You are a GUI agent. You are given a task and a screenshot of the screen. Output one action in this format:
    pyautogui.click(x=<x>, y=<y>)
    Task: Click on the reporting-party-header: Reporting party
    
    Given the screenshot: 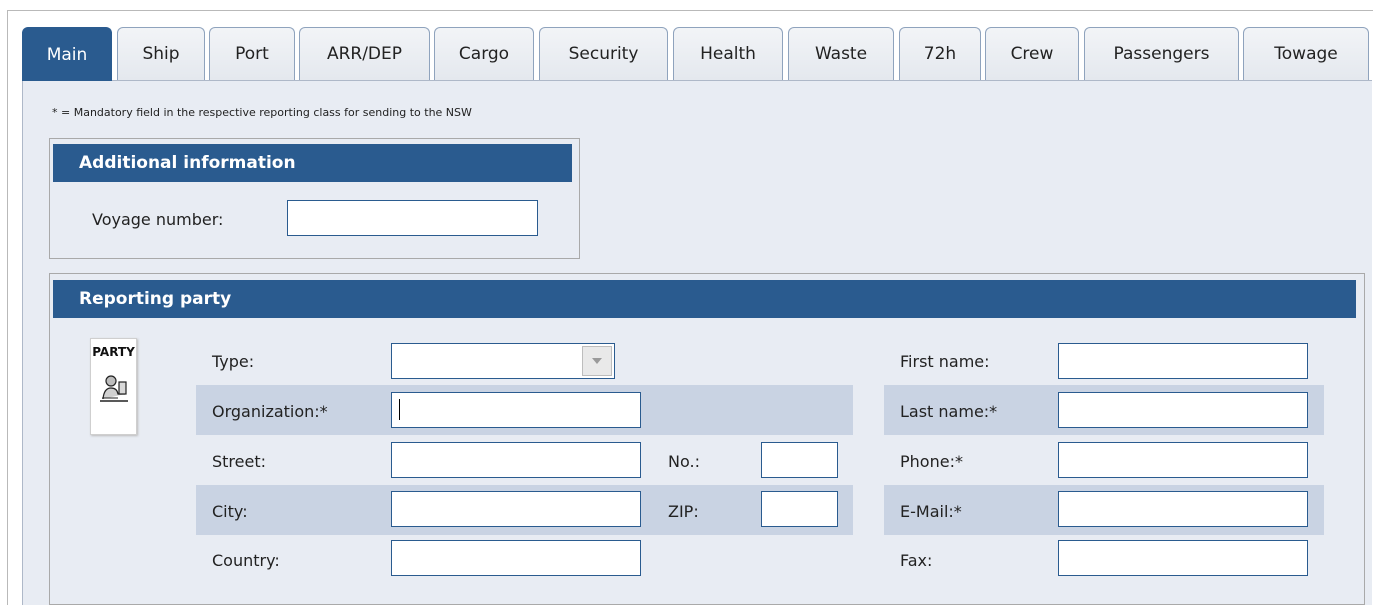 What is the action you would take?
    pyautogui.click(x=704, y=299)
    